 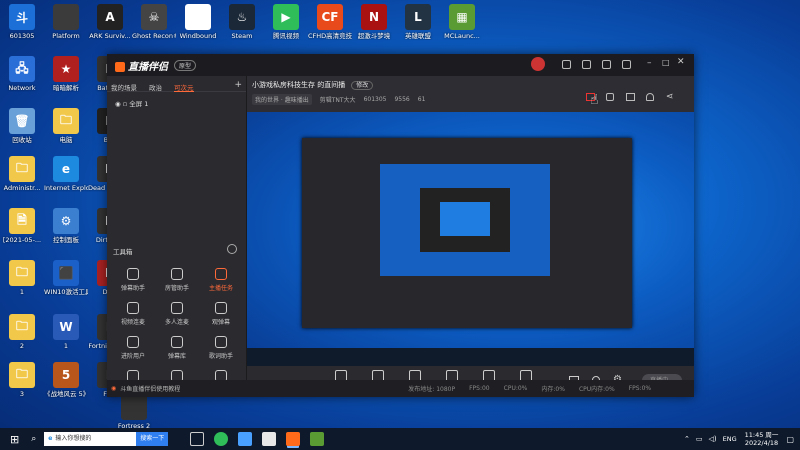 What do you see at coordinates (22, 332) in the screenshot?
I see `desktop-icon: 🗀 2` at bounding box center [22, 332].